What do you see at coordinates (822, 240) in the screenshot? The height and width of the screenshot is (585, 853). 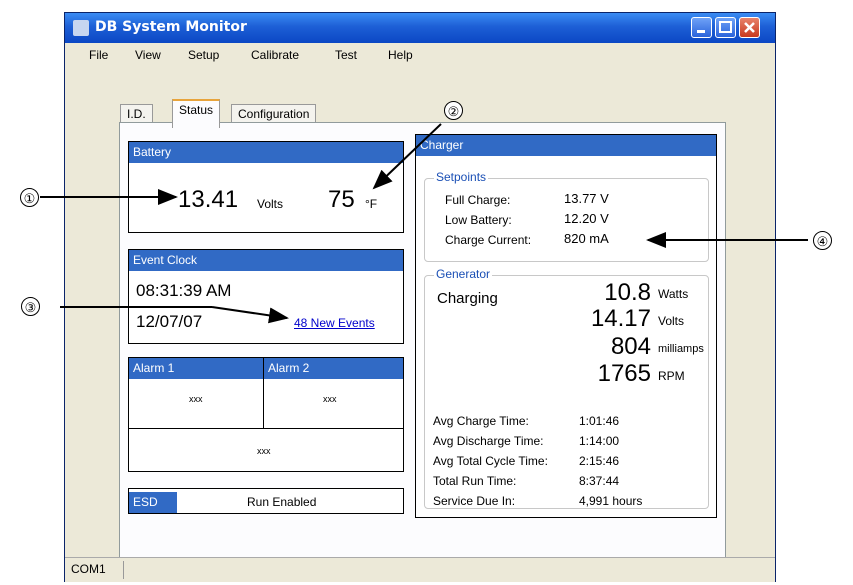 I see `callout-4: ④` at bounding box center [822, 240].